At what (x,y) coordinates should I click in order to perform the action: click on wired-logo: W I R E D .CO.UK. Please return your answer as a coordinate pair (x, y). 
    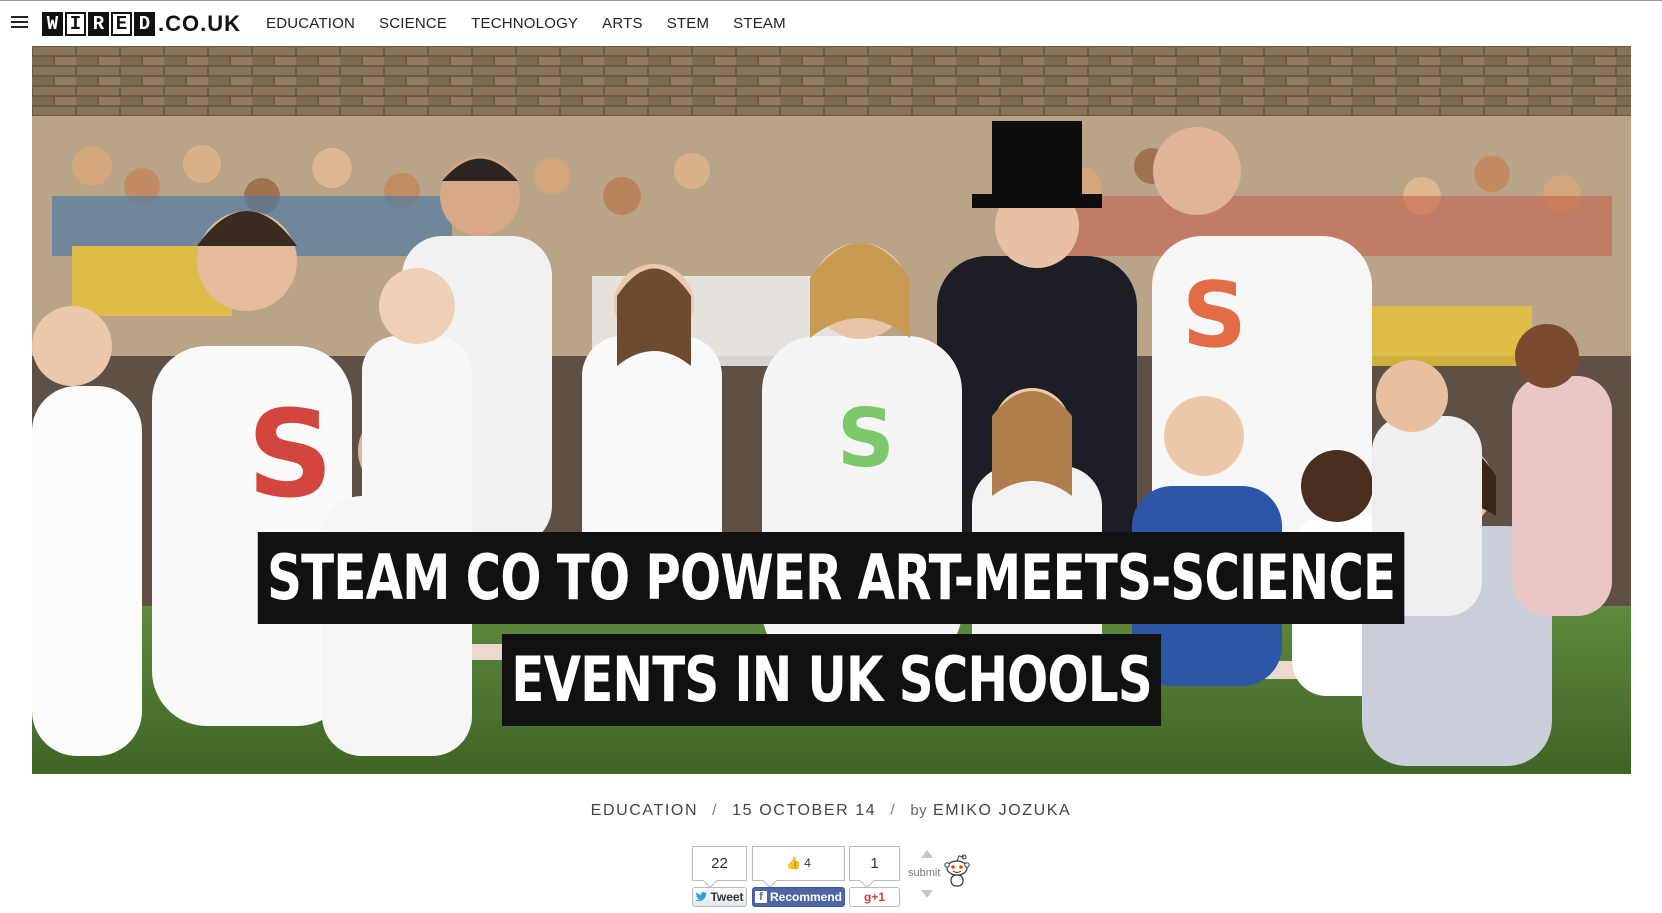
    Looking at the image, I should click on (141, 24).